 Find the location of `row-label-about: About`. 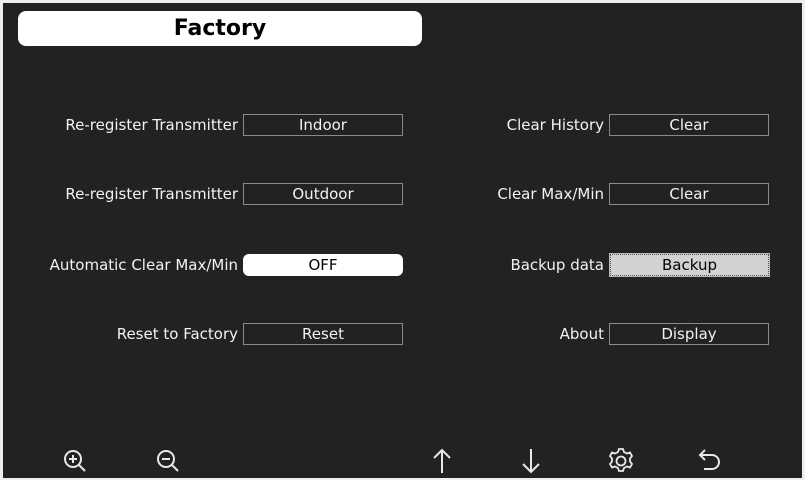

row-label-about: About is located at coordinates (581, 334).